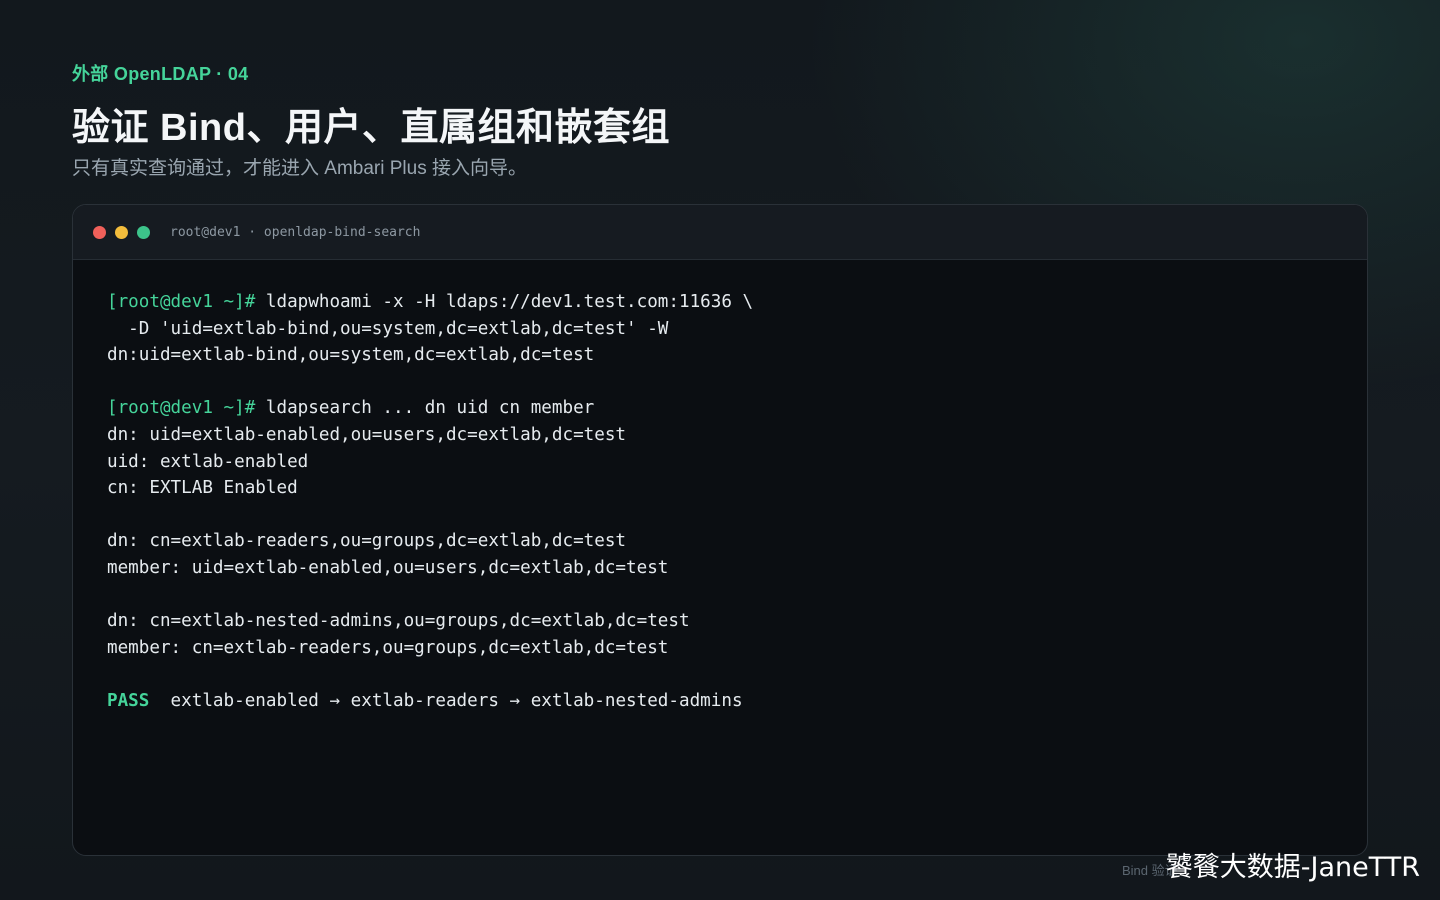 The image size is (1440, 900). What do you see at coordinates (371, 128) in the screenshot?
I see `page-title: 验证 Bind、用户、直属组和嵌套组` at bounding box center [371, 128].